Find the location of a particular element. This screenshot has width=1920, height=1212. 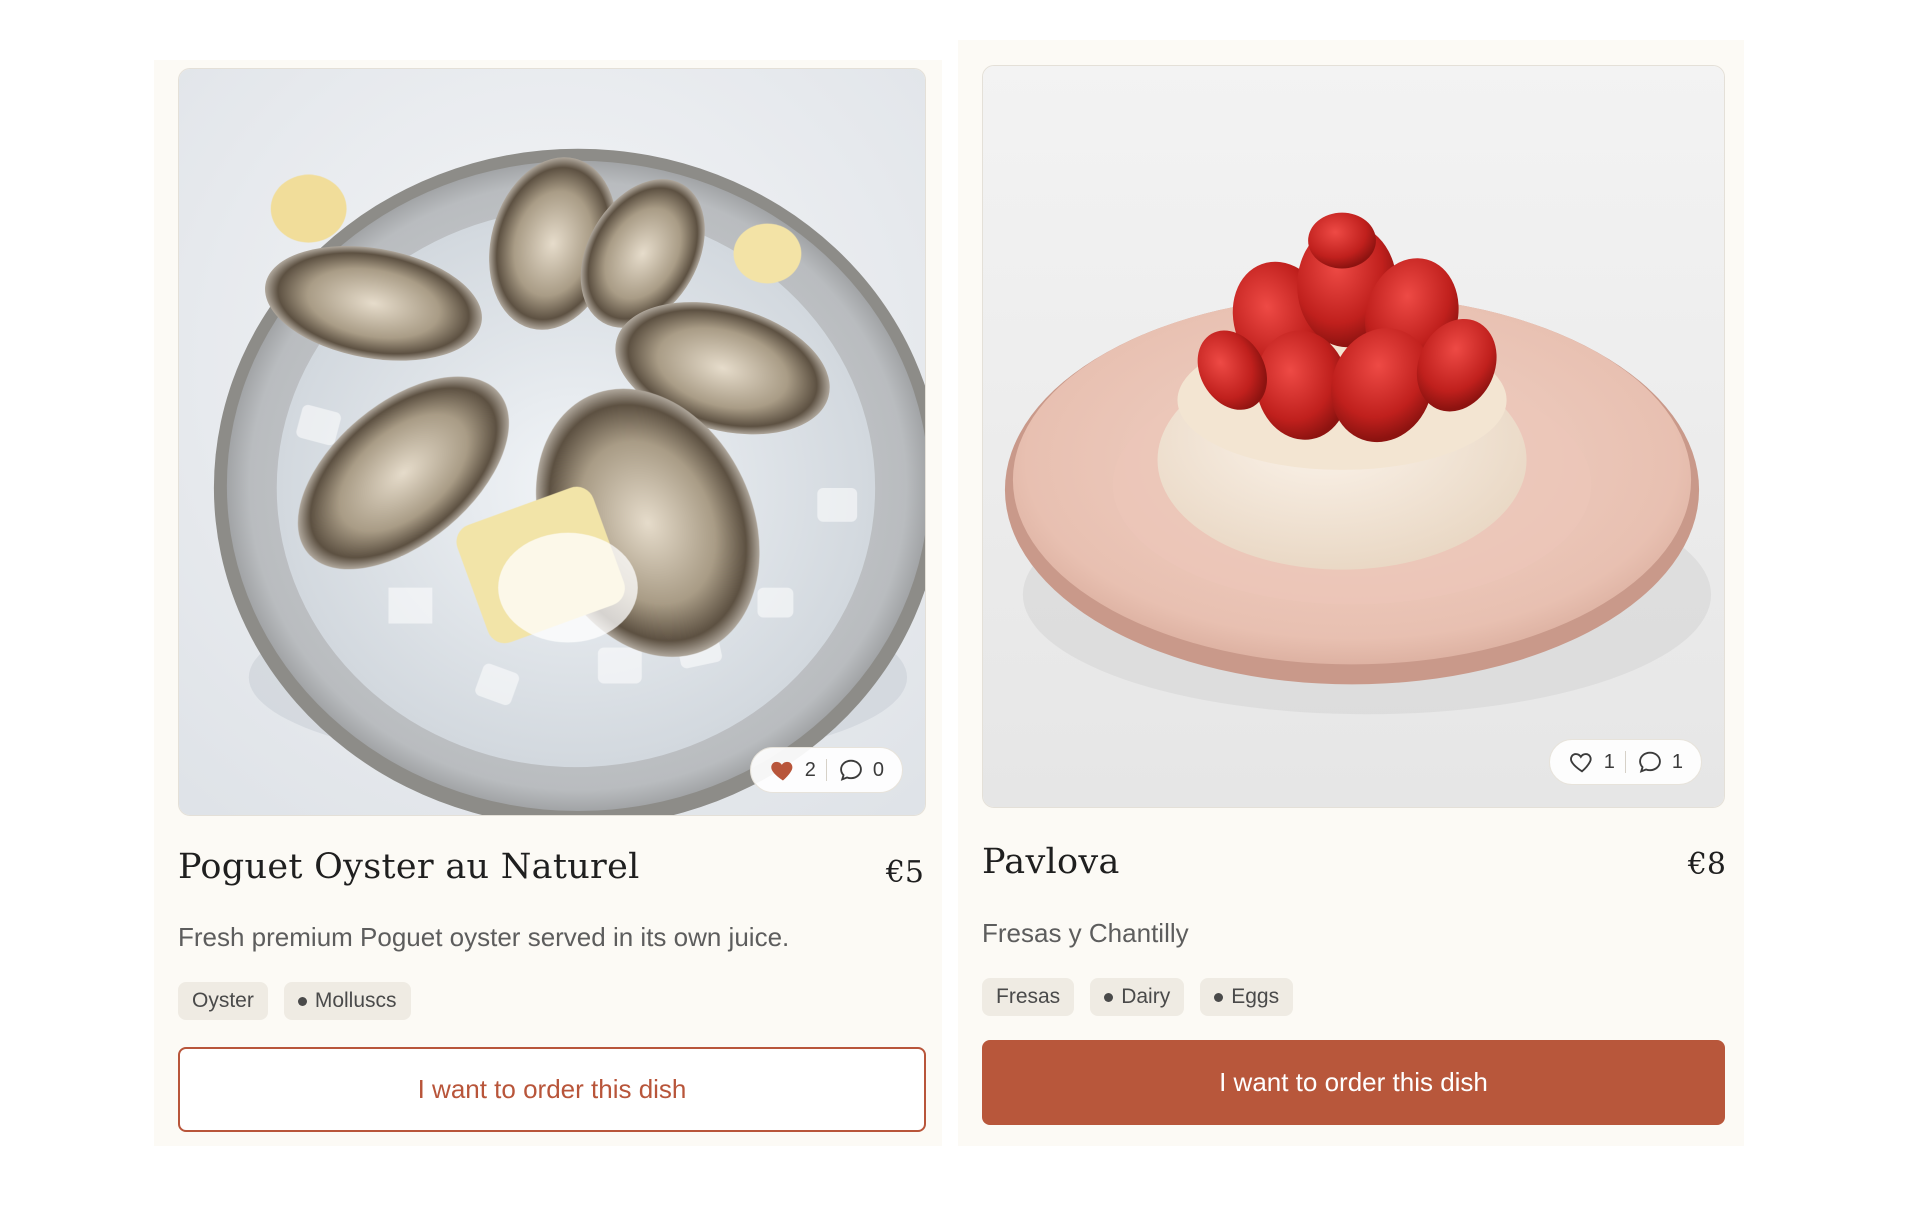

tag-oyster: Oyster is located at coordinates (223, 1001).